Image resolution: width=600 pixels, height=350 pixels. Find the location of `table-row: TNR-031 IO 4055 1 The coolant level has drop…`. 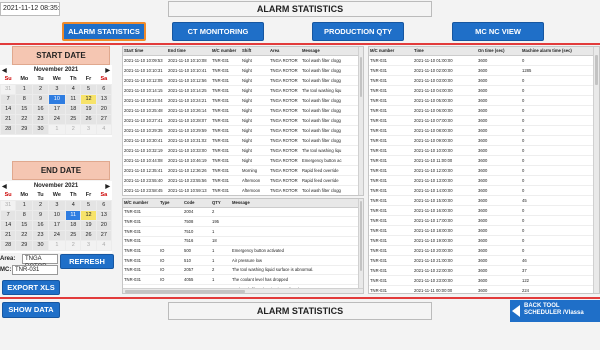

table-row: TNR-031 IO 4055 1 The coolant level has drop… is located at coordinates (241, 279).